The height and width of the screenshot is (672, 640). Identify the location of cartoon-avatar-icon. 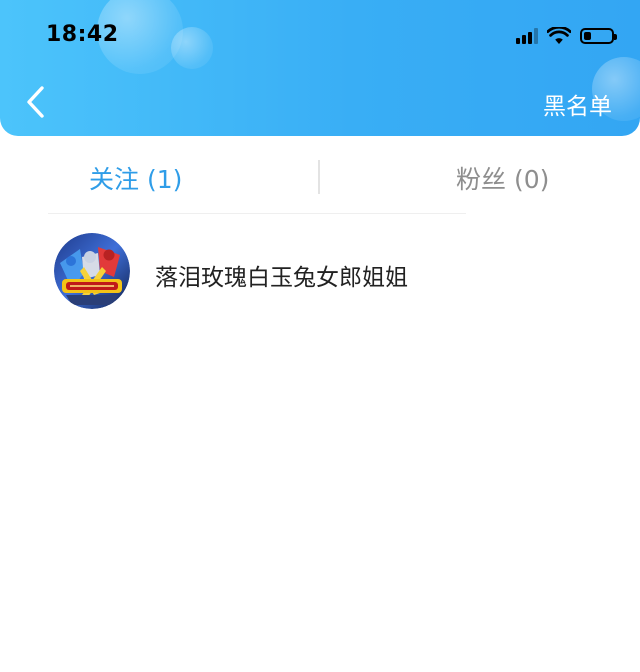
(92, 271).